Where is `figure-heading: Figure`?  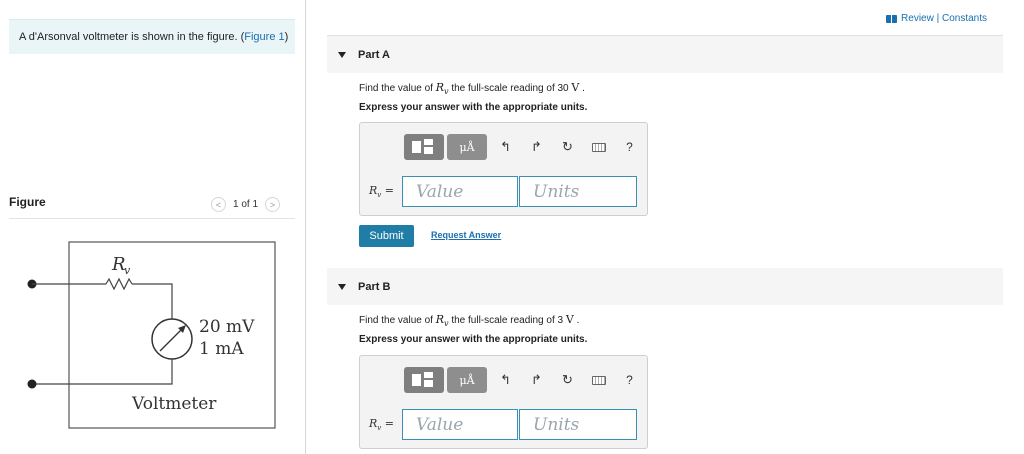
figure-heading: Figure is located at coordinates (27, 202).